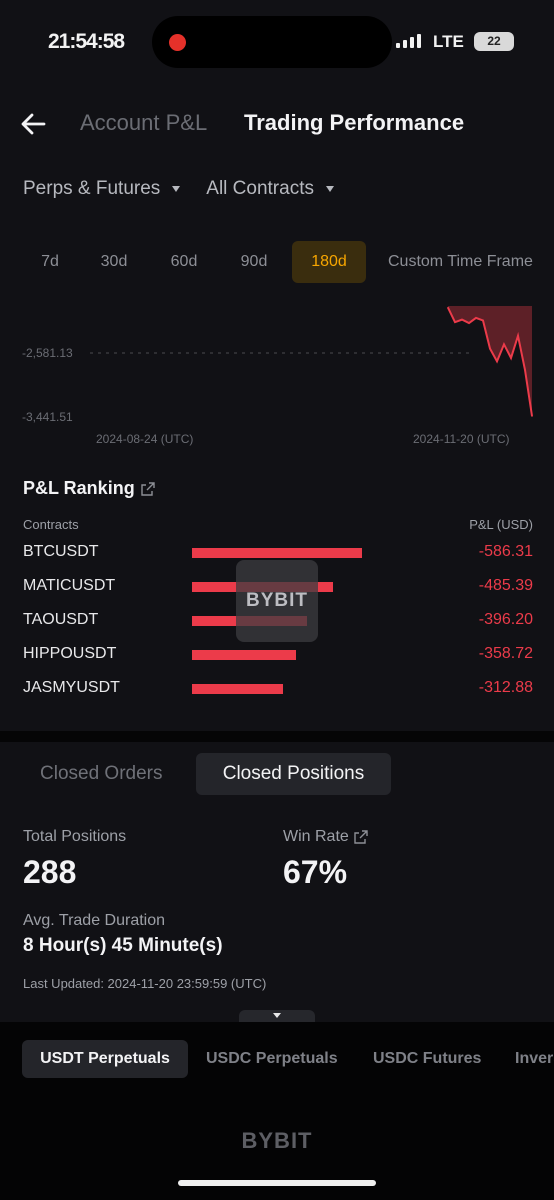 This screenshot has width=554, height=1200. Describe the element at coordinates (505, 687) in the screenshot. I see `pnl-value: -312.88` at that location.